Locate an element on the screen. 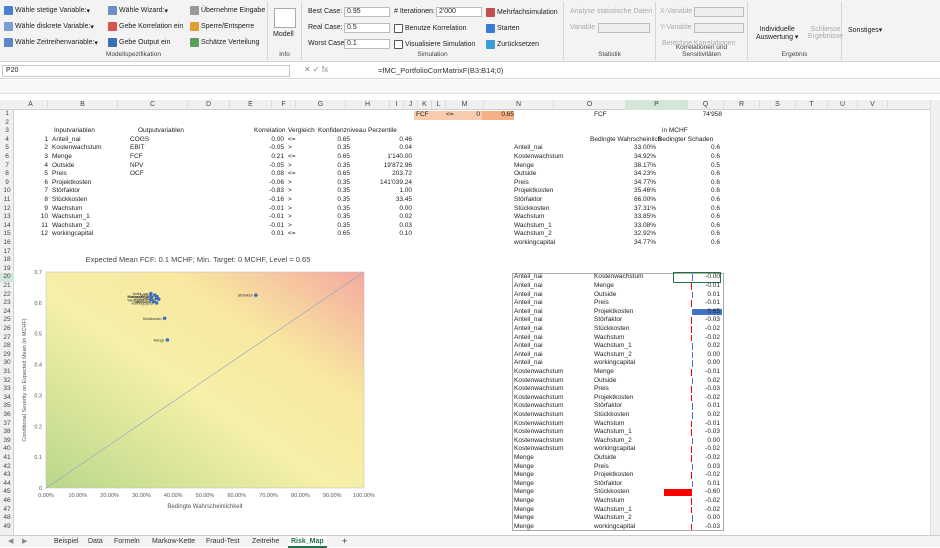 Image resolution: width=940 pixels, height=548 pixels. add-sheet-button: + is located at coordinates (344, 542).